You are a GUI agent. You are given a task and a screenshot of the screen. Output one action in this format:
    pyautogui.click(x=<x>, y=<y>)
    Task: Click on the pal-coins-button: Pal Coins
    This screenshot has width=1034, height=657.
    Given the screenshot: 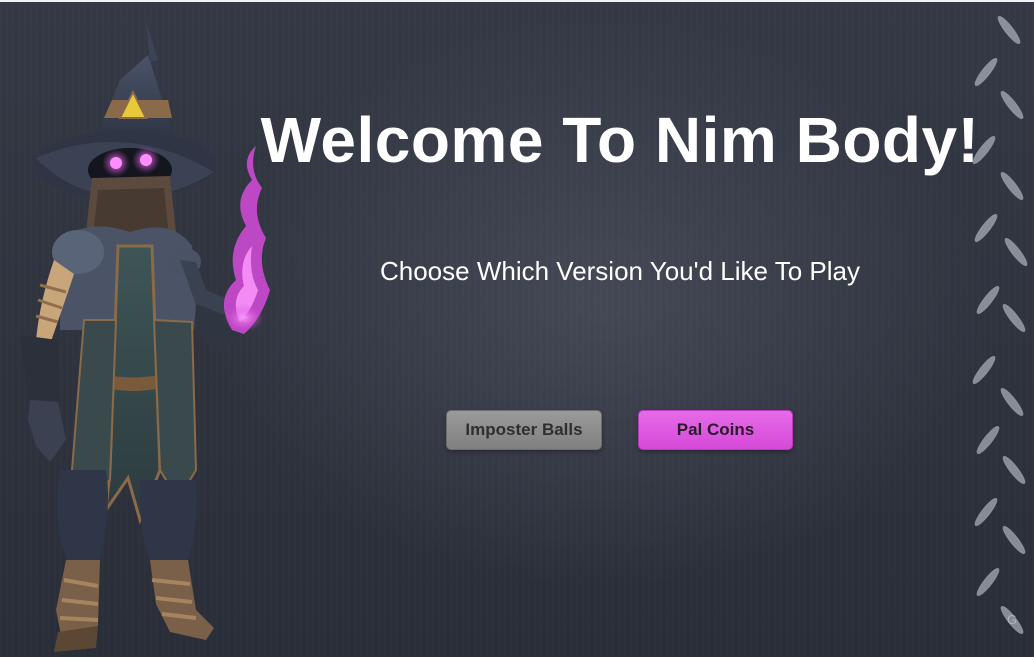 What is the action you would take?
    pyautogui.click(x=715, y=430)
    